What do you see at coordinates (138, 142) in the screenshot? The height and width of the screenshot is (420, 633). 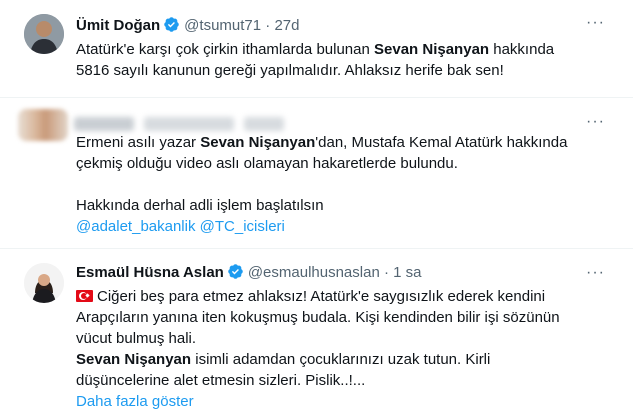 I see `text-part: Ermeni asılı yazar` at bounding box center [138, 142].